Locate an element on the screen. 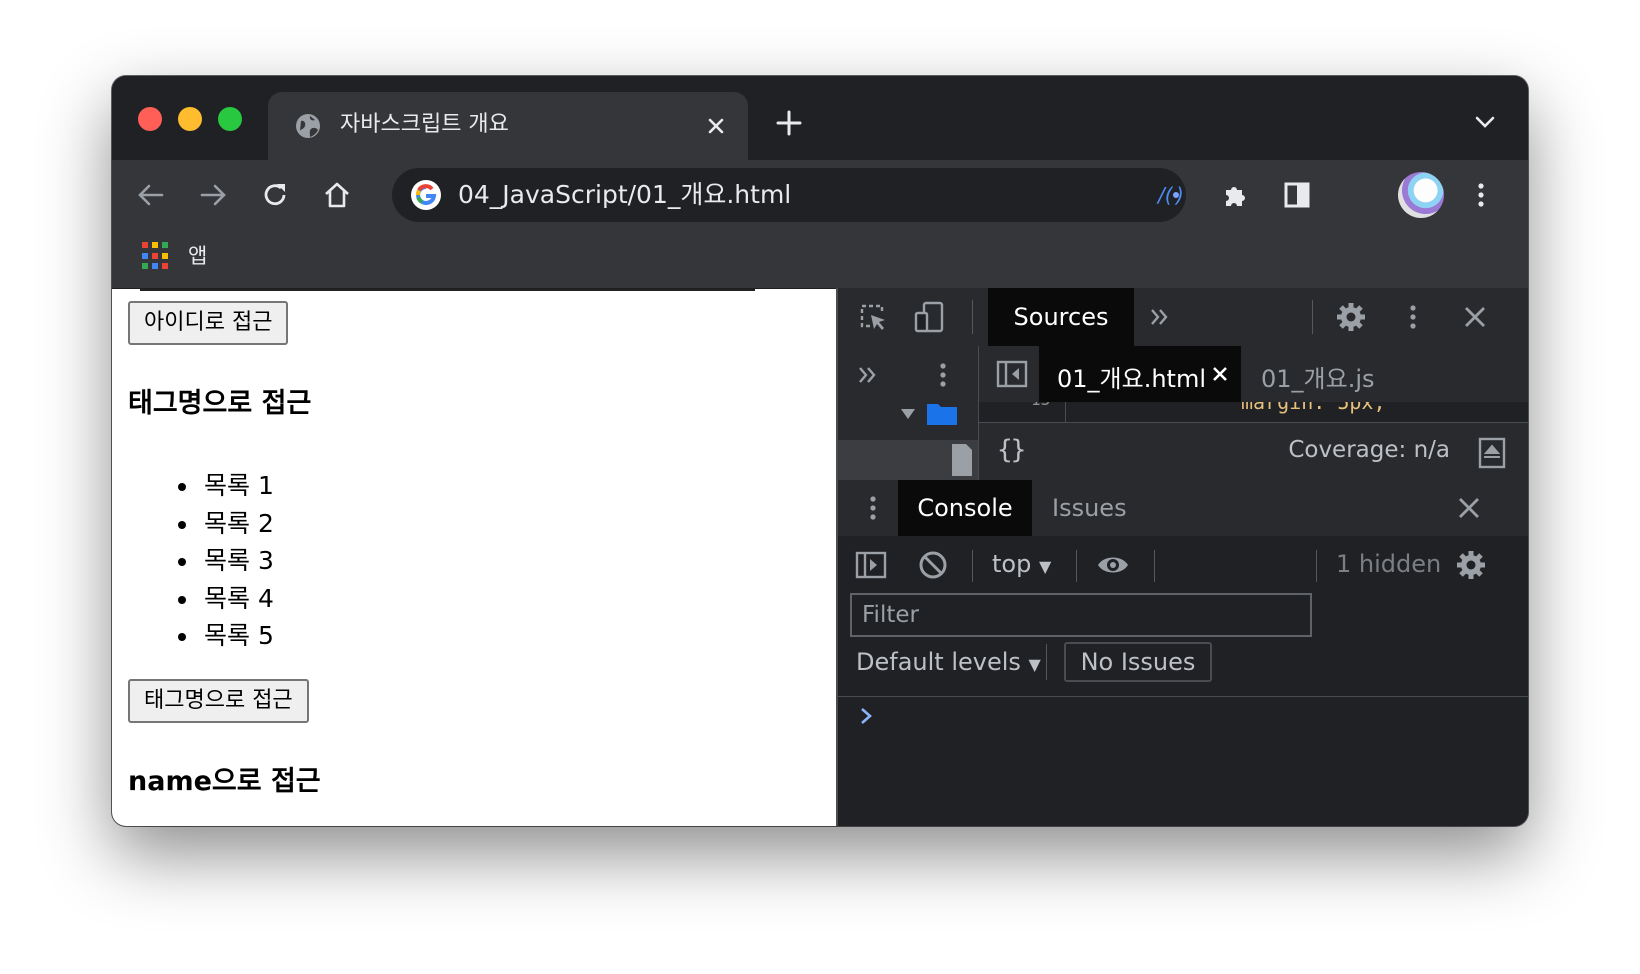  address-bar: 04_JavaScript/01_개요.html is located at coordinates (789, 195).